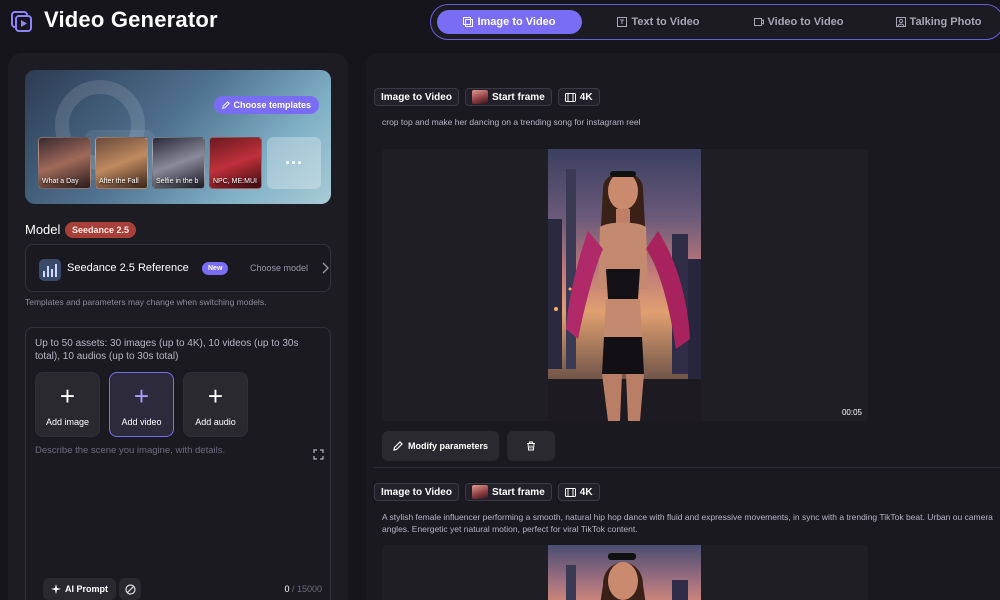 The width and height of the screenshot is (1000, 600). I want to click on add-audio-button: + Add audio, so click(215, 404).